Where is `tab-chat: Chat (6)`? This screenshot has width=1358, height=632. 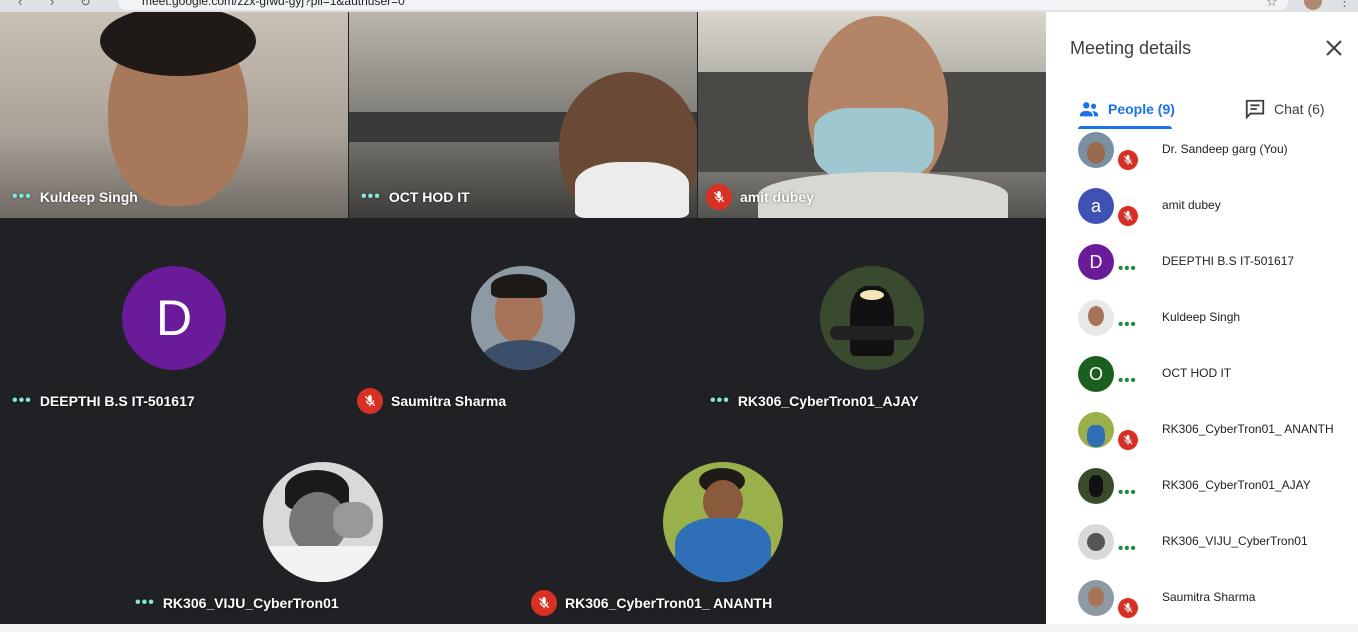
tab-chat: Chat (6) is located at coordinates (1284, 109).